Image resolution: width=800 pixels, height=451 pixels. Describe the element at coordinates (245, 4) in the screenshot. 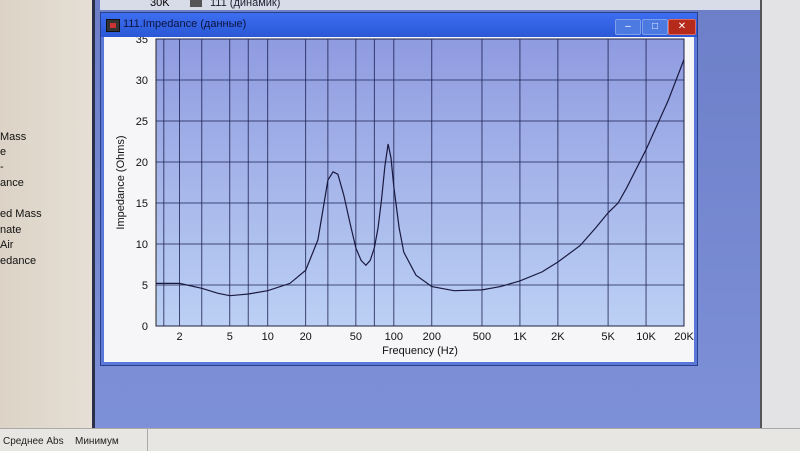

I see `list-item-name: 111 (динамик)` at that location.